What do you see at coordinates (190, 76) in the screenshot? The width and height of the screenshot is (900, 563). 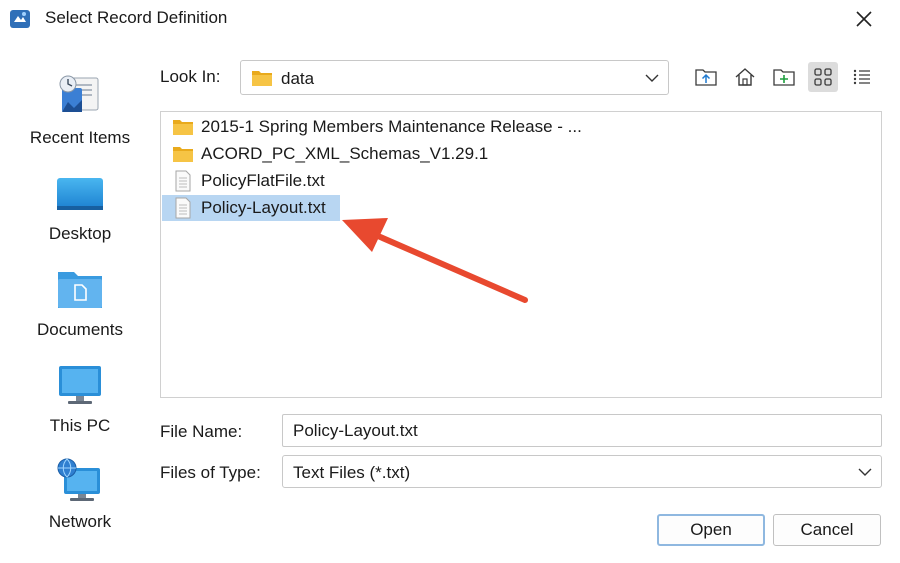 I see `look-in-label: Look In:` at bounding box center [190, 76].